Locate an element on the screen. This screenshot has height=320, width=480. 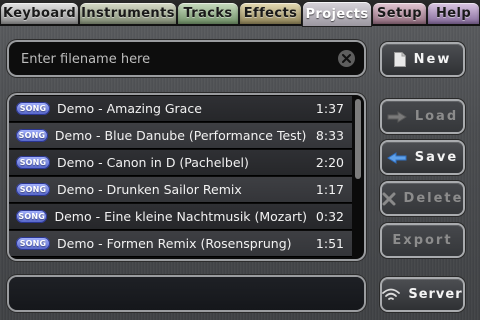
export-button-label: Export is located at coordinates (422, 240).